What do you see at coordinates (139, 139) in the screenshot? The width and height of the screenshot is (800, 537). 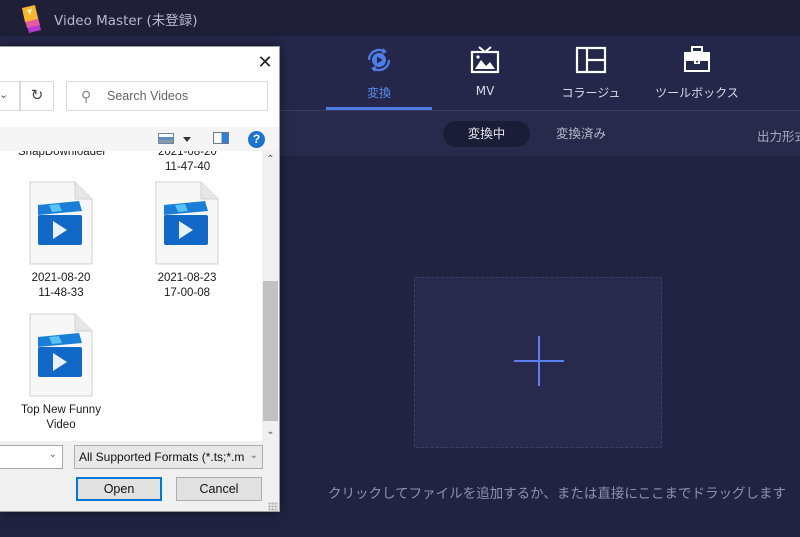 I see `dialog-toolbar: ?` at bounding box center [139, 139].